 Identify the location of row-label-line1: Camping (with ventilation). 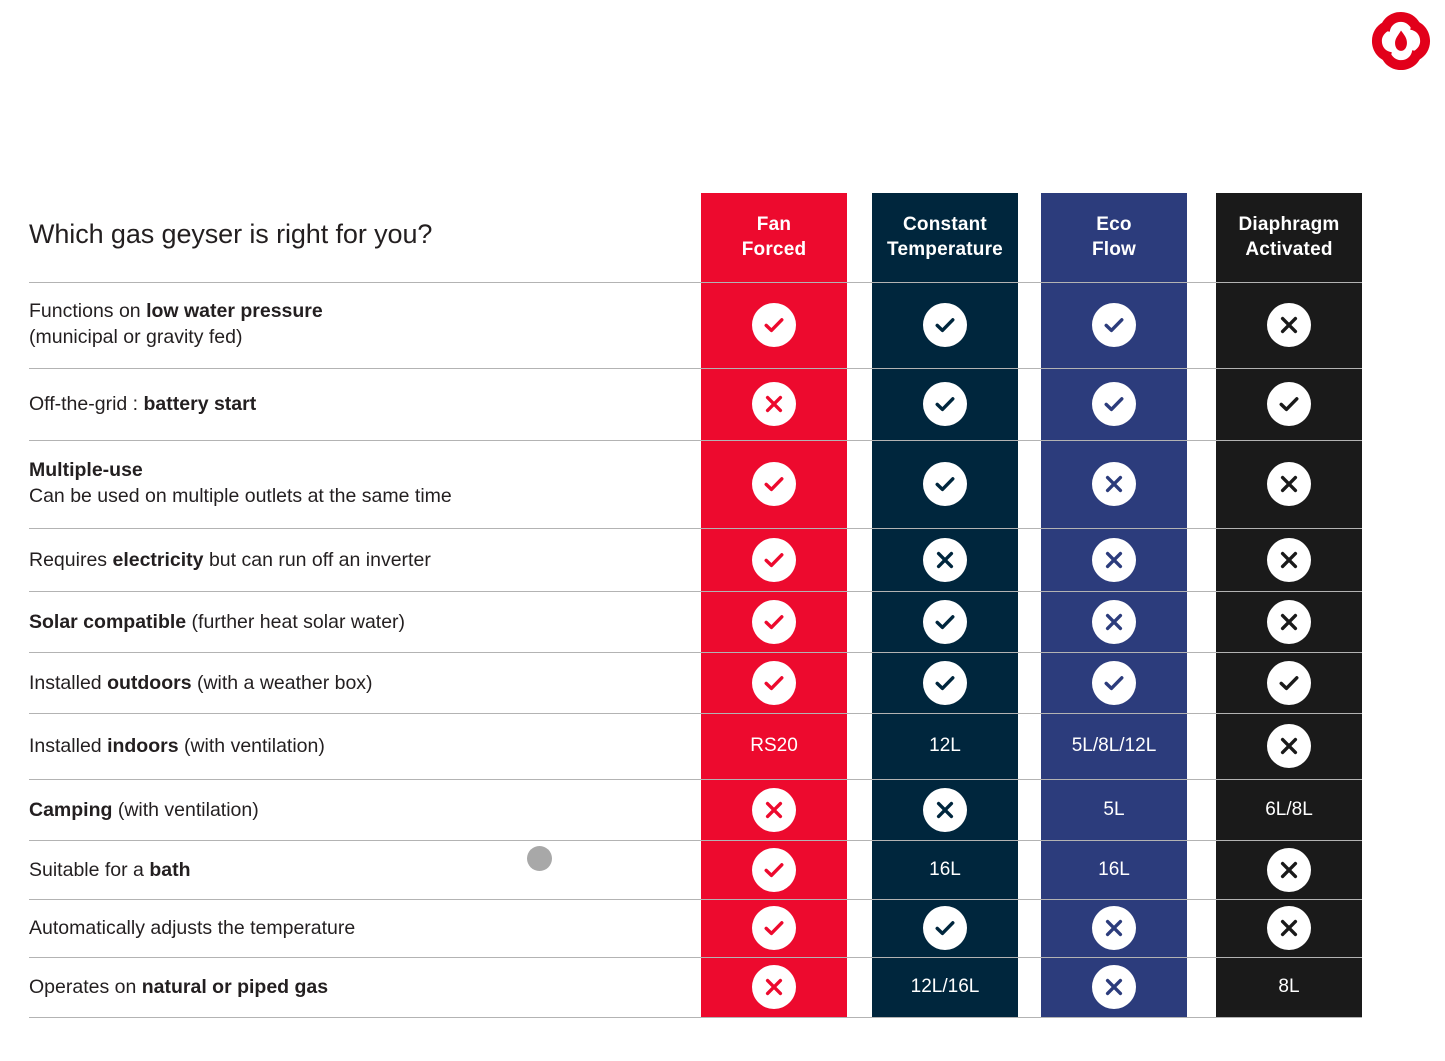
(144, 809).